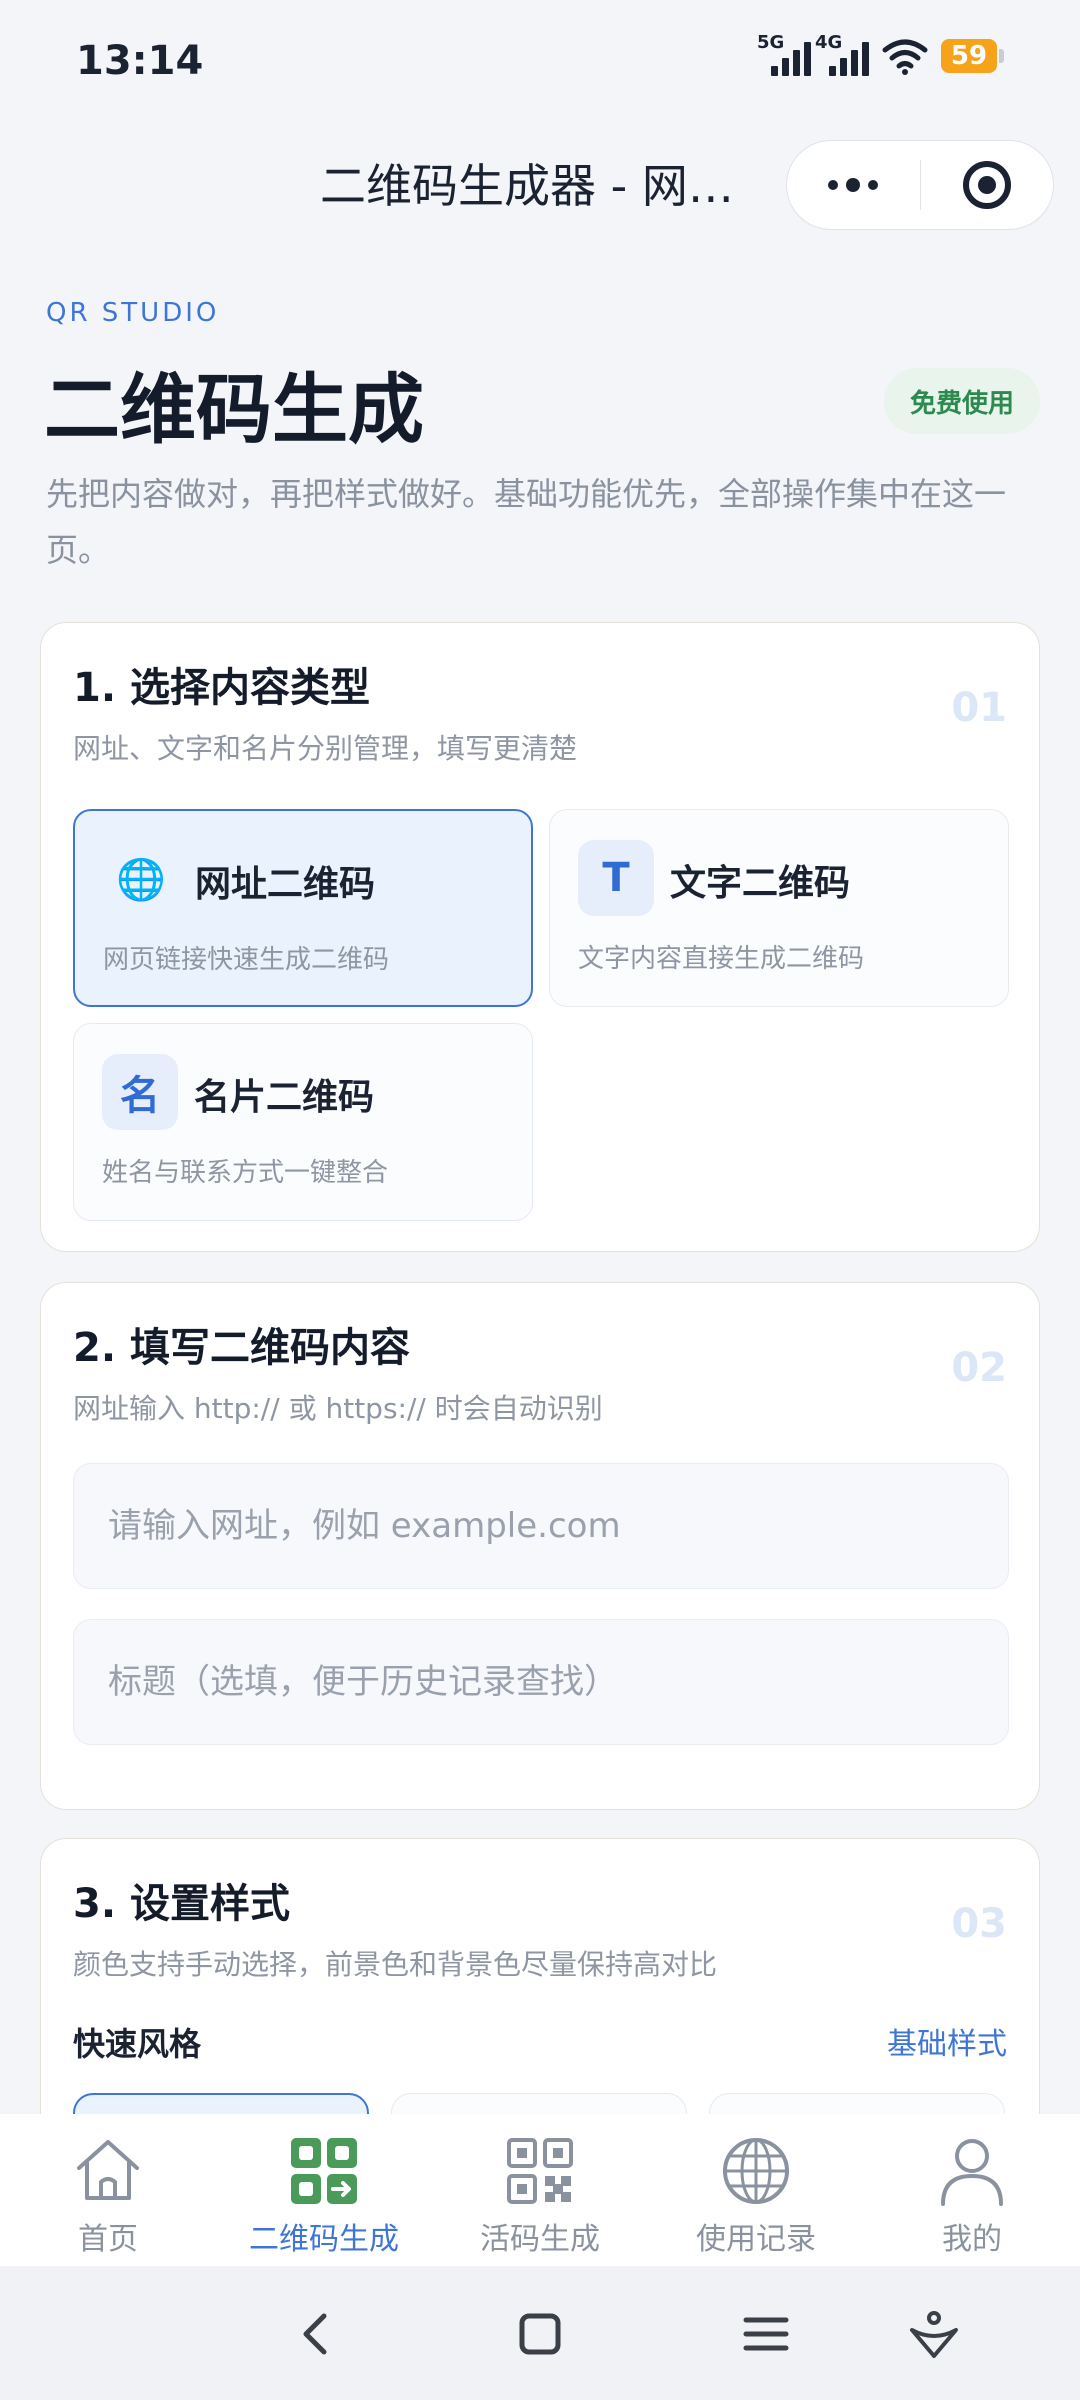  Describe the element at coordinates (285, 884) in the screenshot. I see `type-label: 网址二维码` at that location.